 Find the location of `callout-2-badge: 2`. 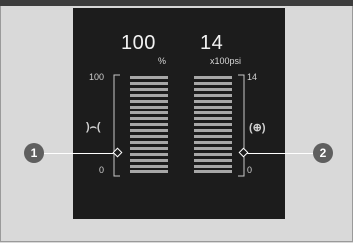

callout-2-badge: 2 is located at coordinates (323, 153).